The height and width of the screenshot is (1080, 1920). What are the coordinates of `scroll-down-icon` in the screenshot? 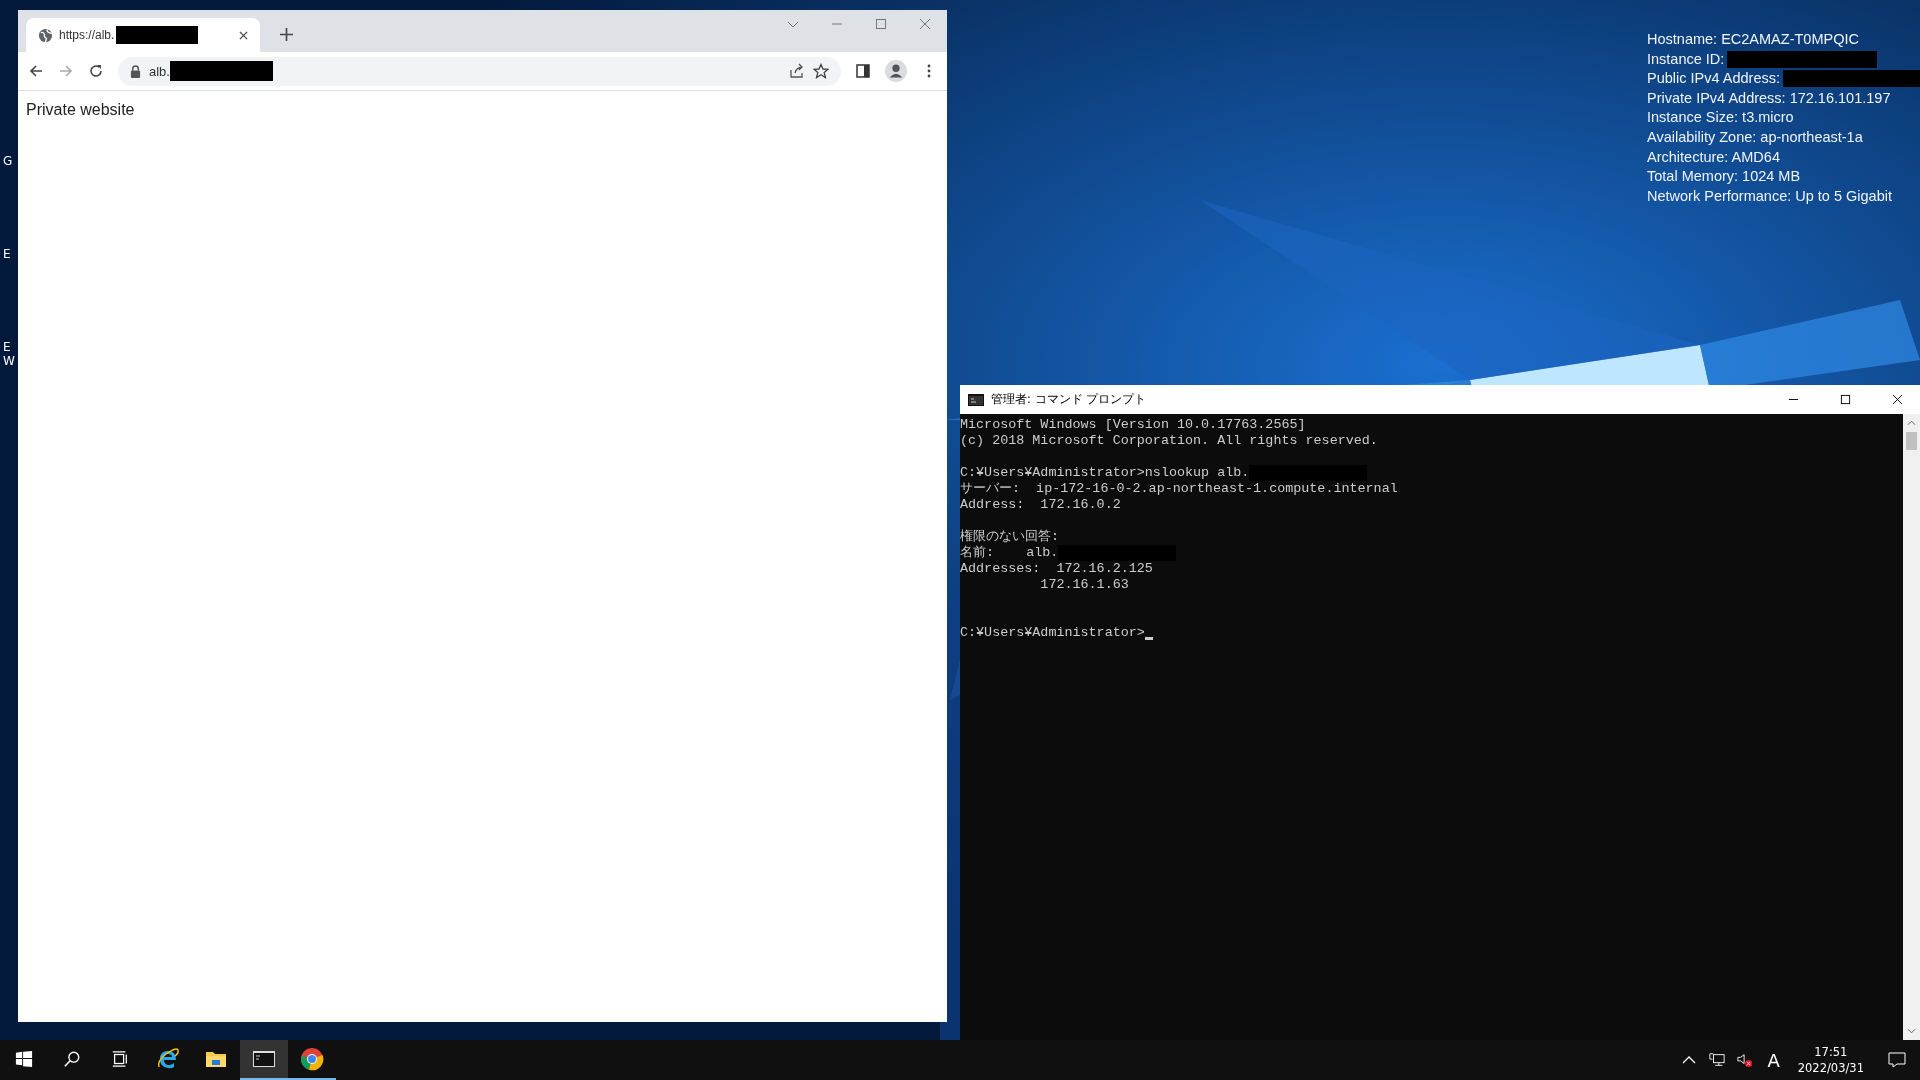 It's located at (1911, 1031).